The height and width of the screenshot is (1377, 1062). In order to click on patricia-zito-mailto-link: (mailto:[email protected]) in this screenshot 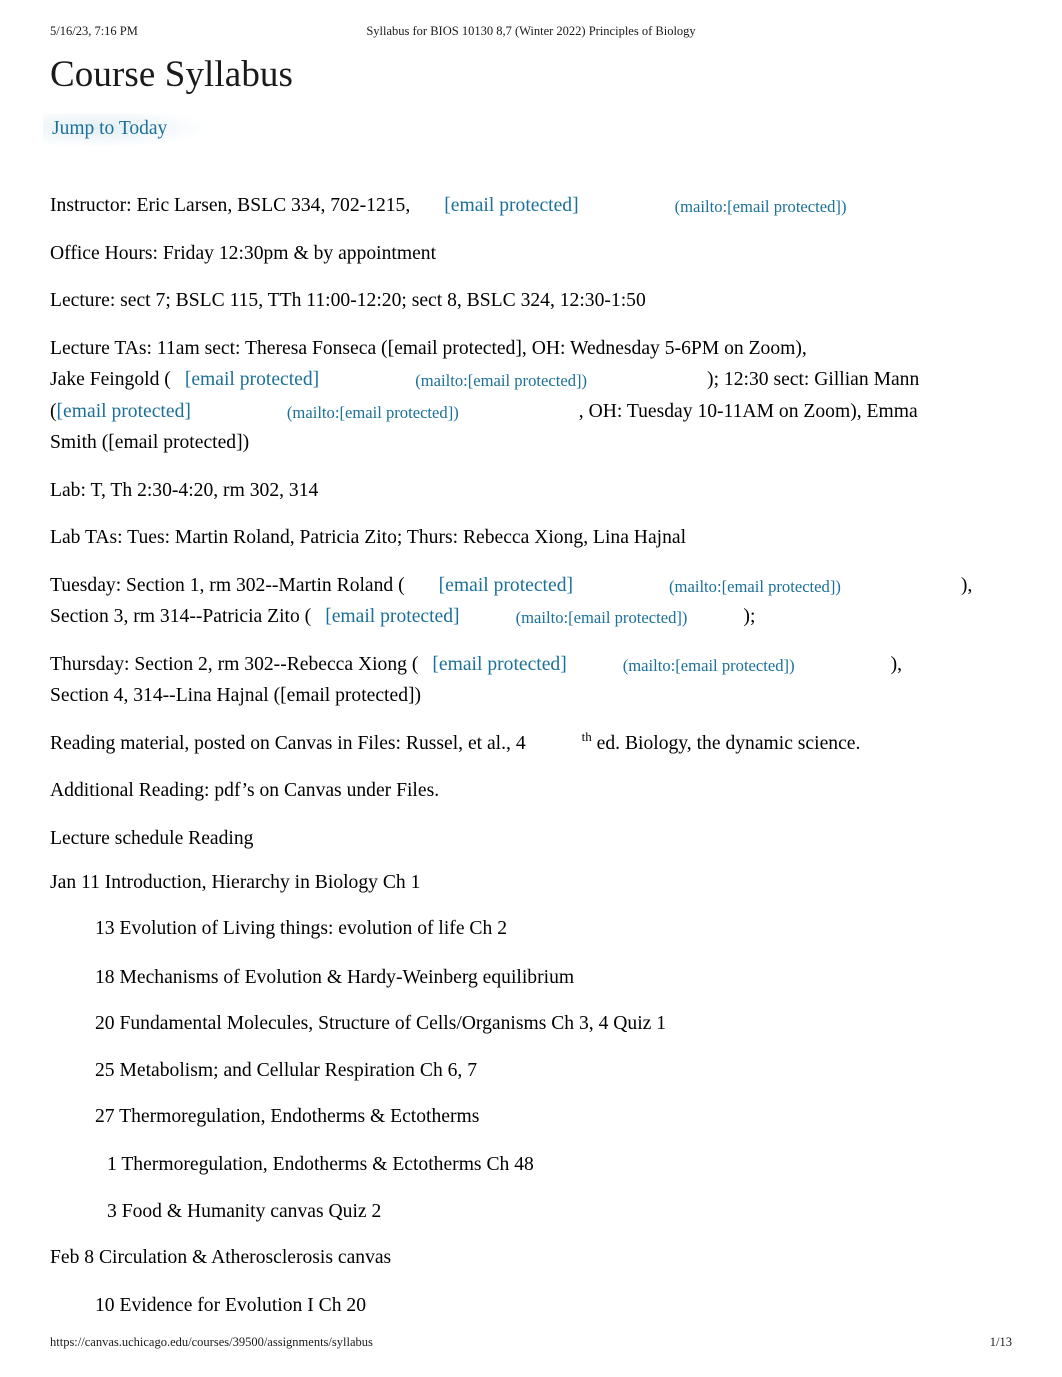, I will do `click(602, 617)`.